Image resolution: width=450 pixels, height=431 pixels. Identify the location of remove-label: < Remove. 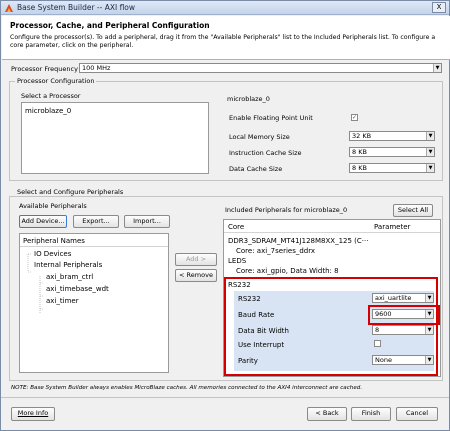
(196, 275).